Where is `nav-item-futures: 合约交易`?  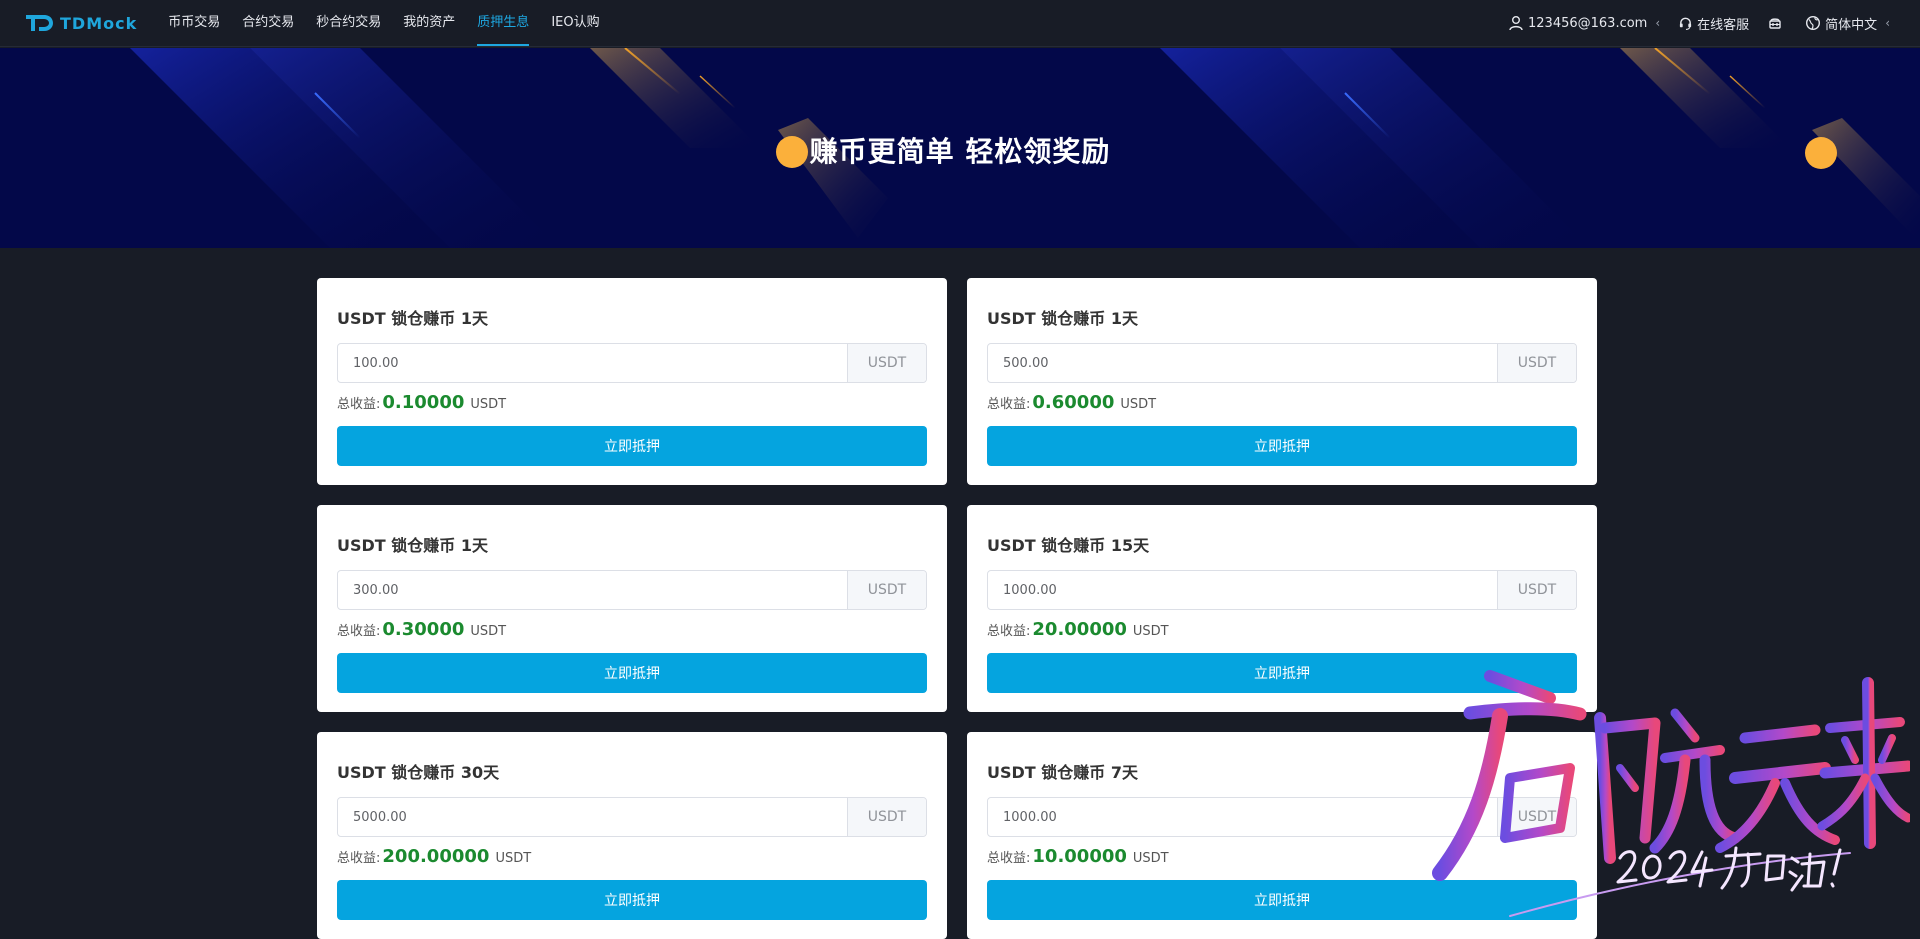 nav-item-futures: 合约交易 is located at coordinates (268, 23).